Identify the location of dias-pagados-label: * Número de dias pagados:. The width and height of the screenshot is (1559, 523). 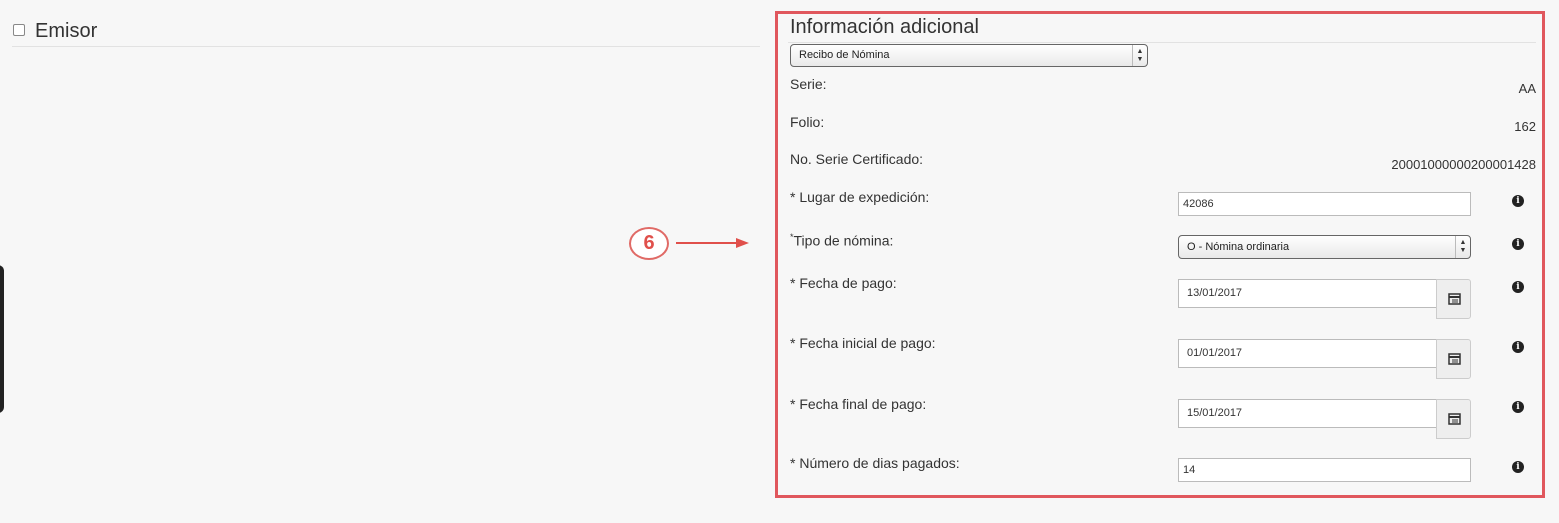
(875, 463).